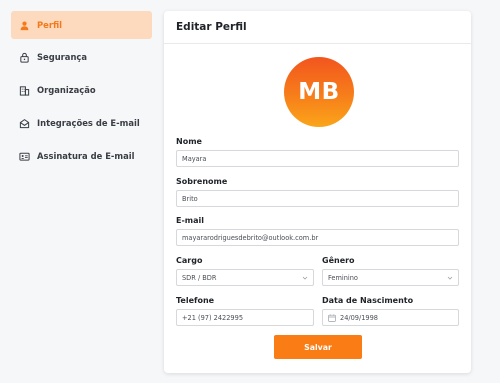 Image resolution: width=500 pixels, height=383 pixels. Describe the element at coordinates (86, 156) in the screenshot. I see `sidebar-item-label: Assinatura de E-mail` at that location.